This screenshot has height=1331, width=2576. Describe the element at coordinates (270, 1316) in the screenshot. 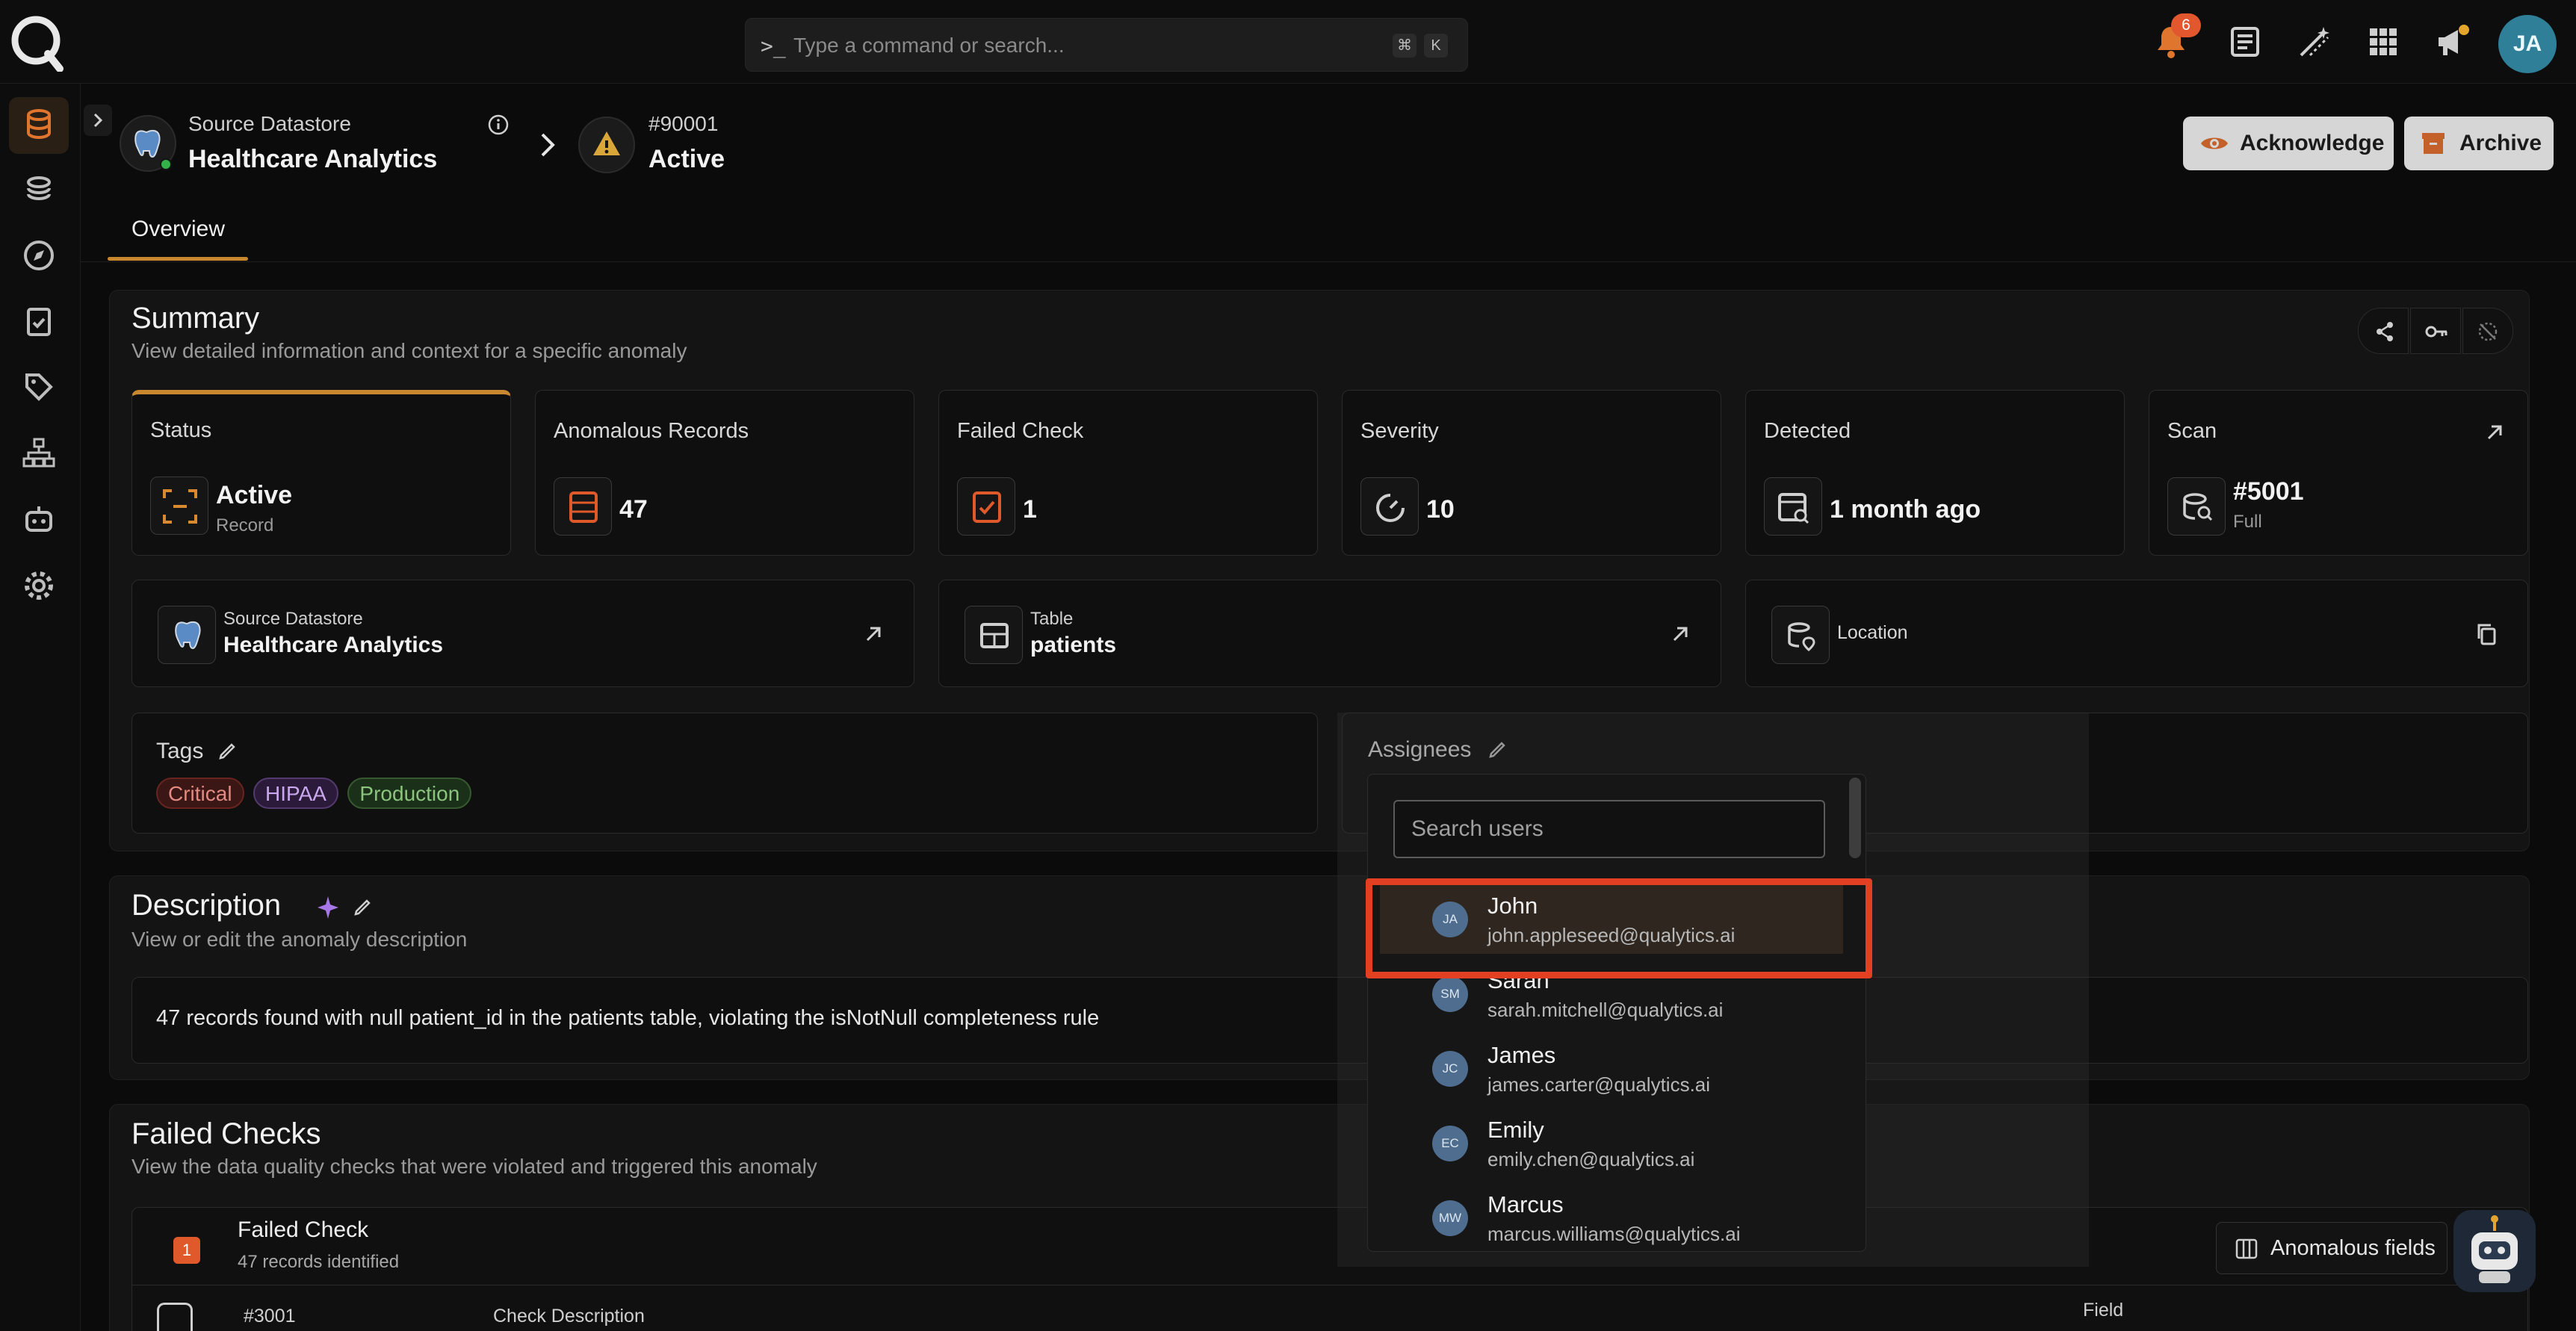

I see `check-id: #3001` at that location.